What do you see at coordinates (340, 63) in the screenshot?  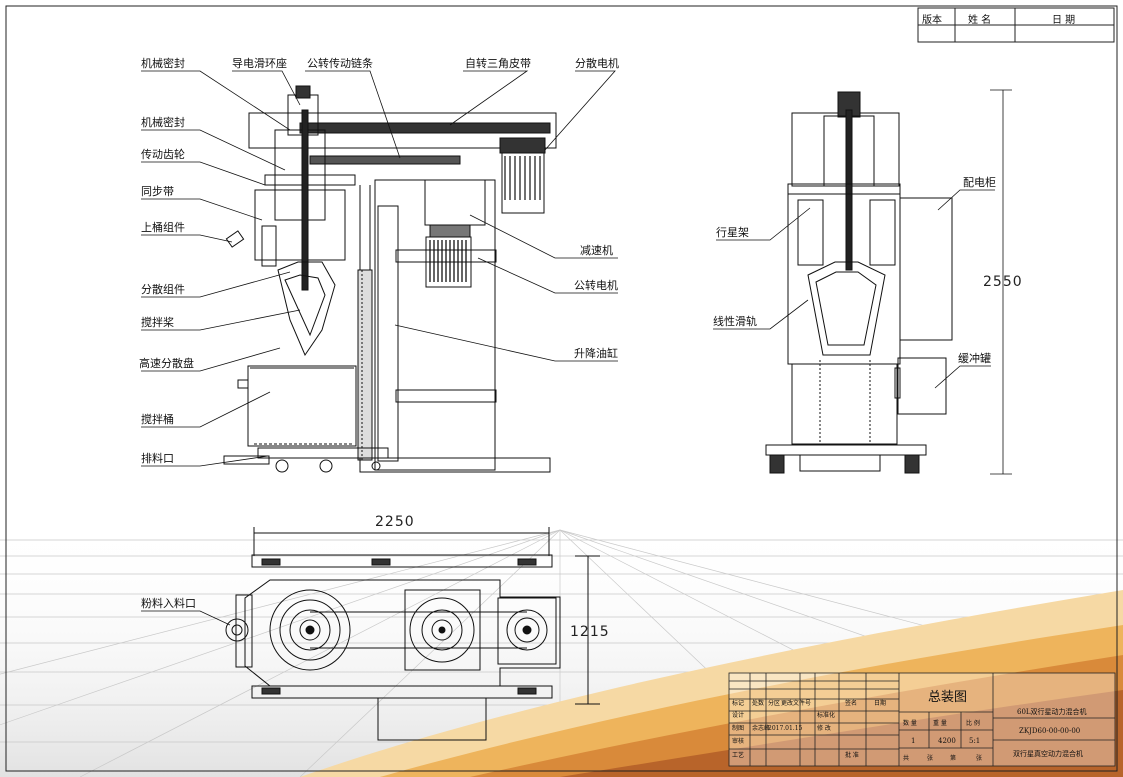 I see `callout-revolution-chain: 公转传动链条` at bounding box center [340, 63].